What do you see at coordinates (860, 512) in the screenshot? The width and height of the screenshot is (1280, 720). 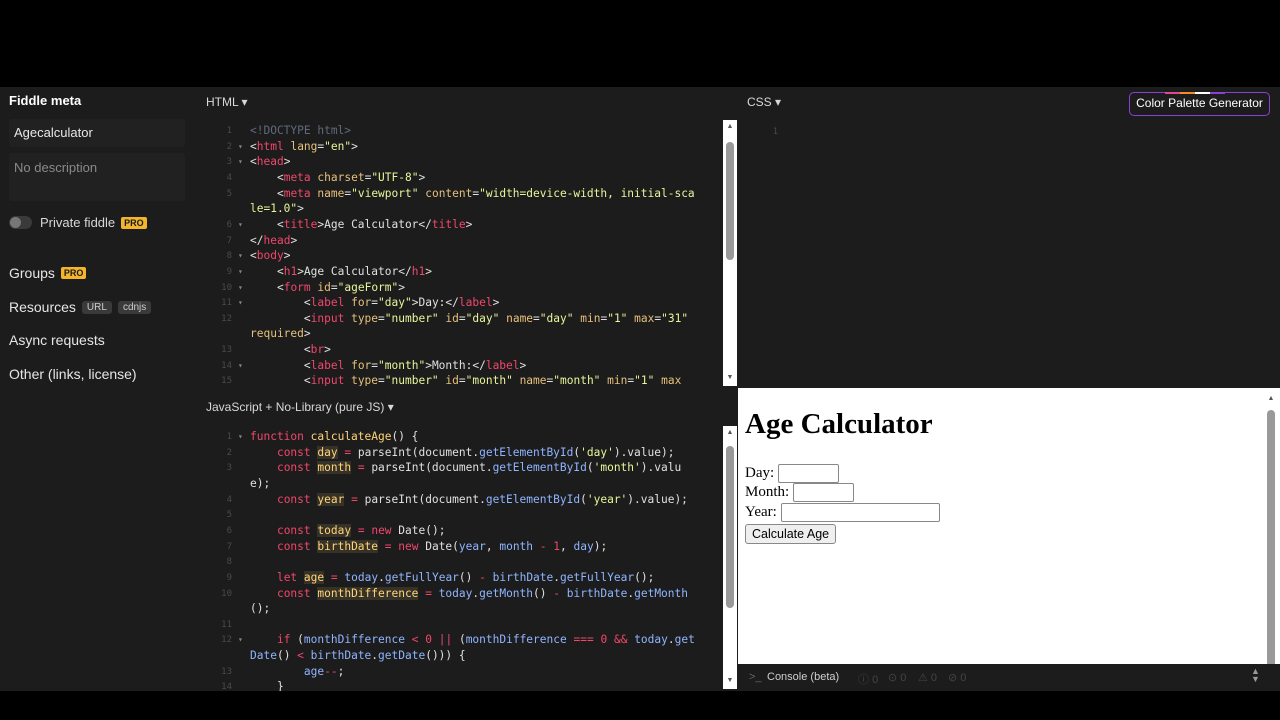 I see `year-input` at bounding box center [860, 512].